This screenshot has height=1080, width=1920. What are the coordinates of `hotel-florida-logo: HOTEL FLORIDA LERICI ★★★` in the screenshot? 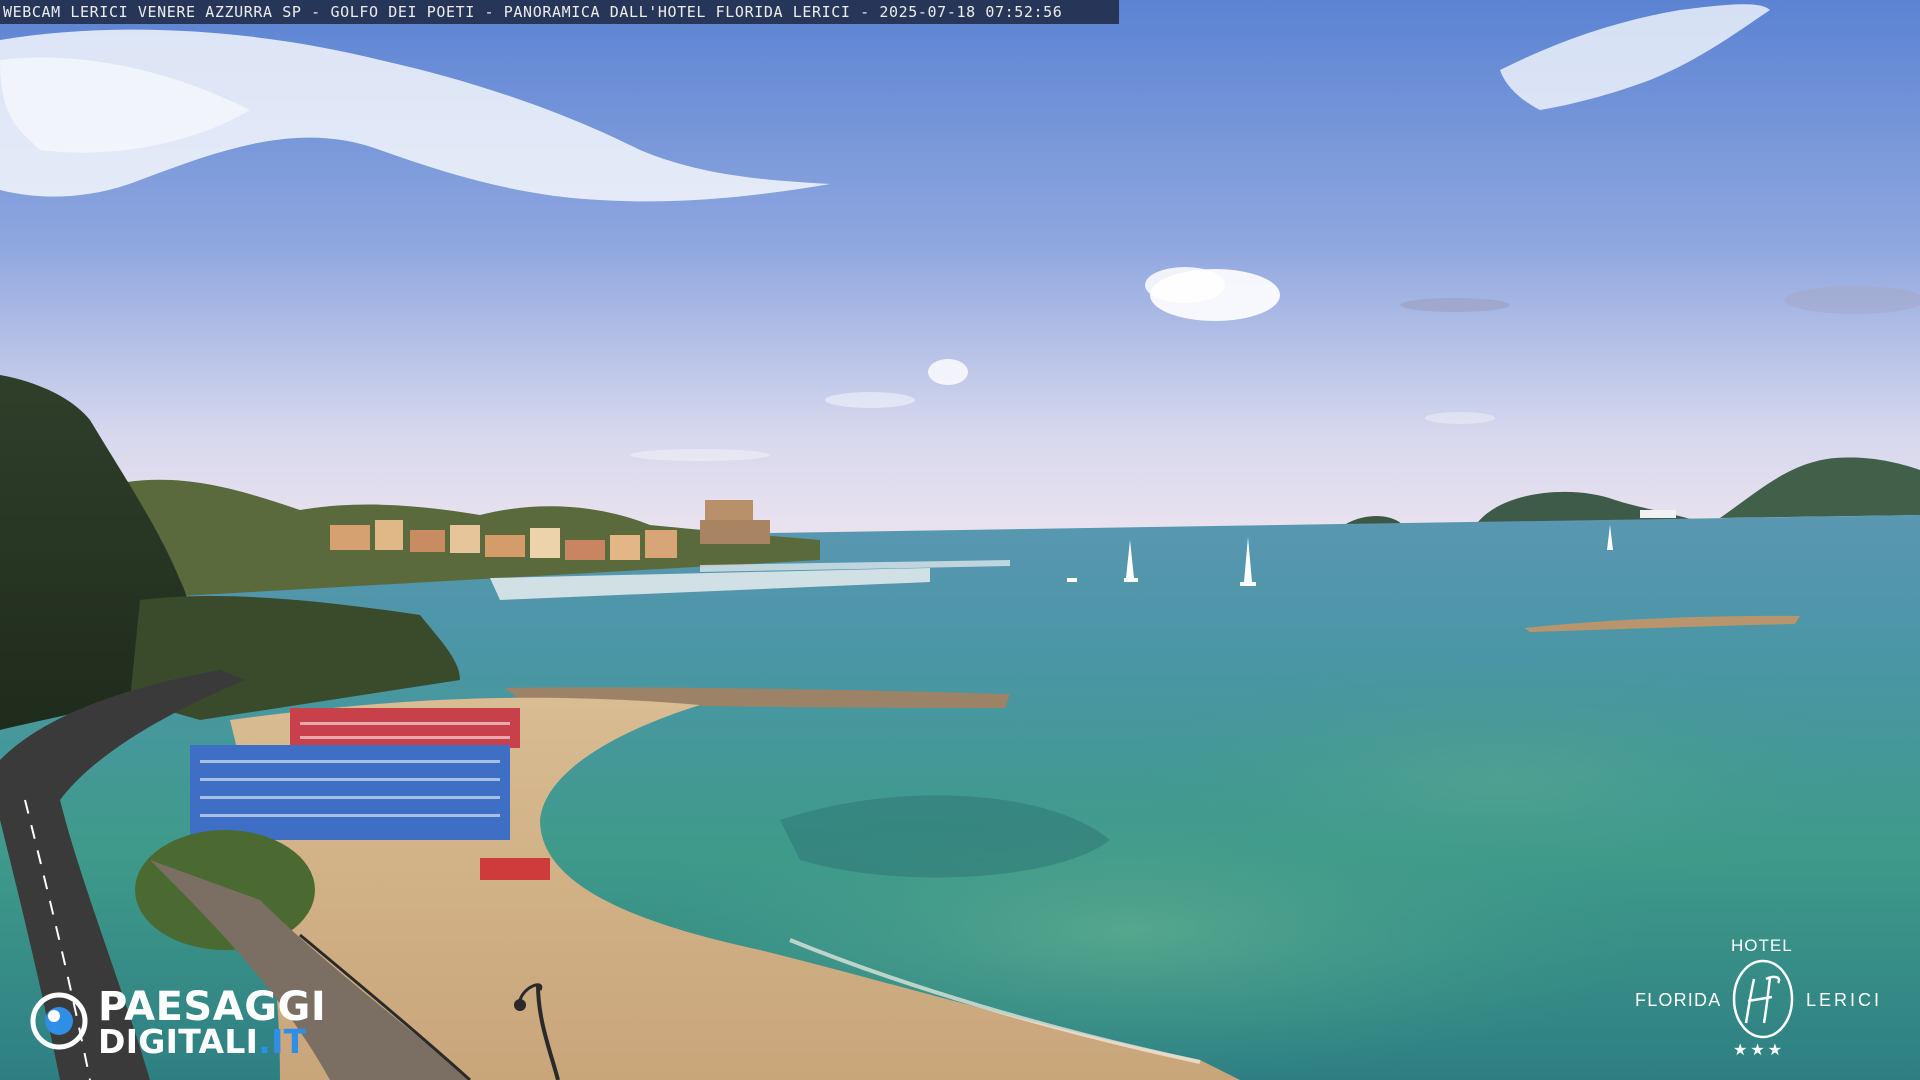 It's located at (1765, 999).